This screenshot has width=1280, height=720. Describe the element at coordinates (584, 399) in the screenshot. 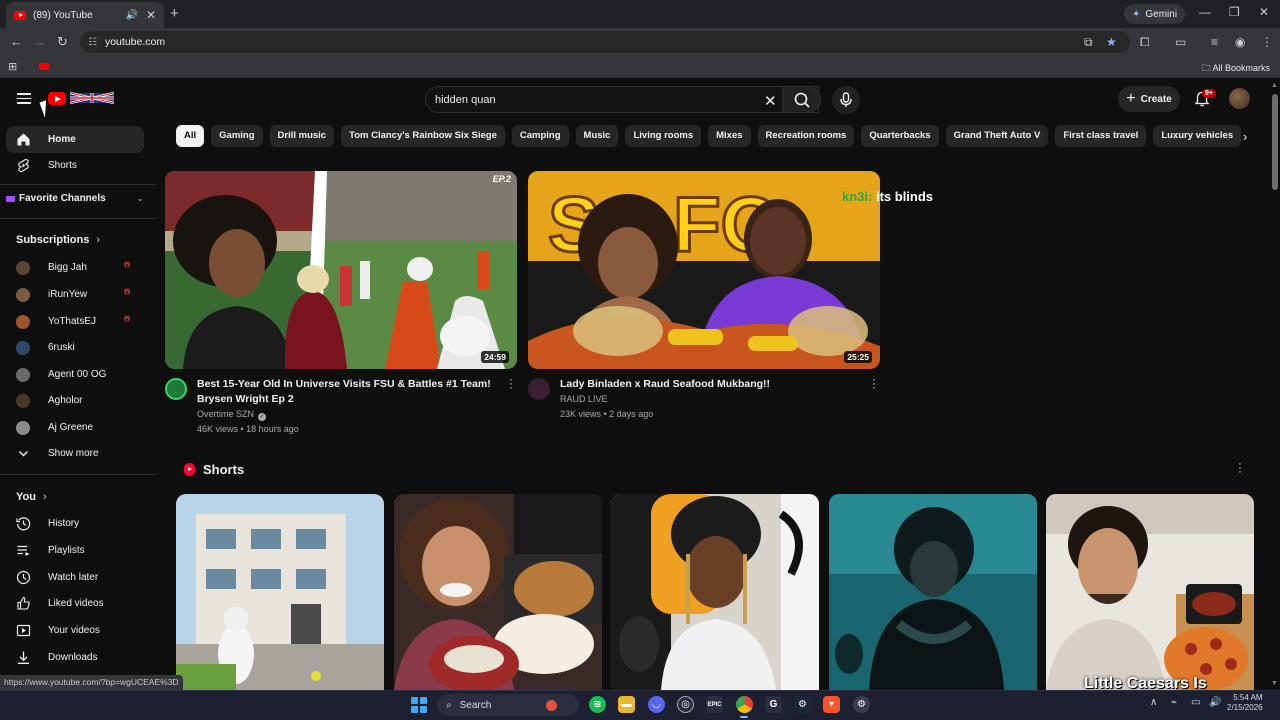

I see `video-channel-link: RAUD LIVE` at that location.